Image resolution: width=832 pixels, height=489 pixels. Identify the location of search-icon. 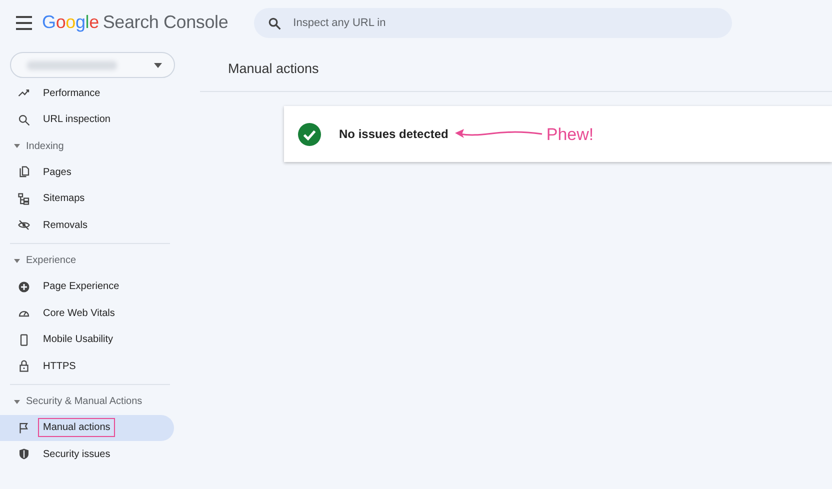
(24, 120).